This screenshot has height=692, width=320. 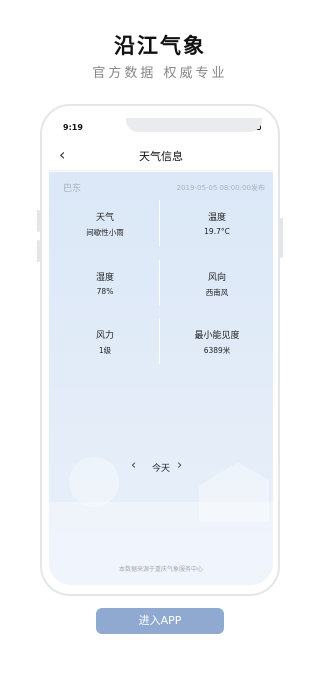 I want to click on day-switcher: ‹ 今天 ›, so click(x=161, y=468).